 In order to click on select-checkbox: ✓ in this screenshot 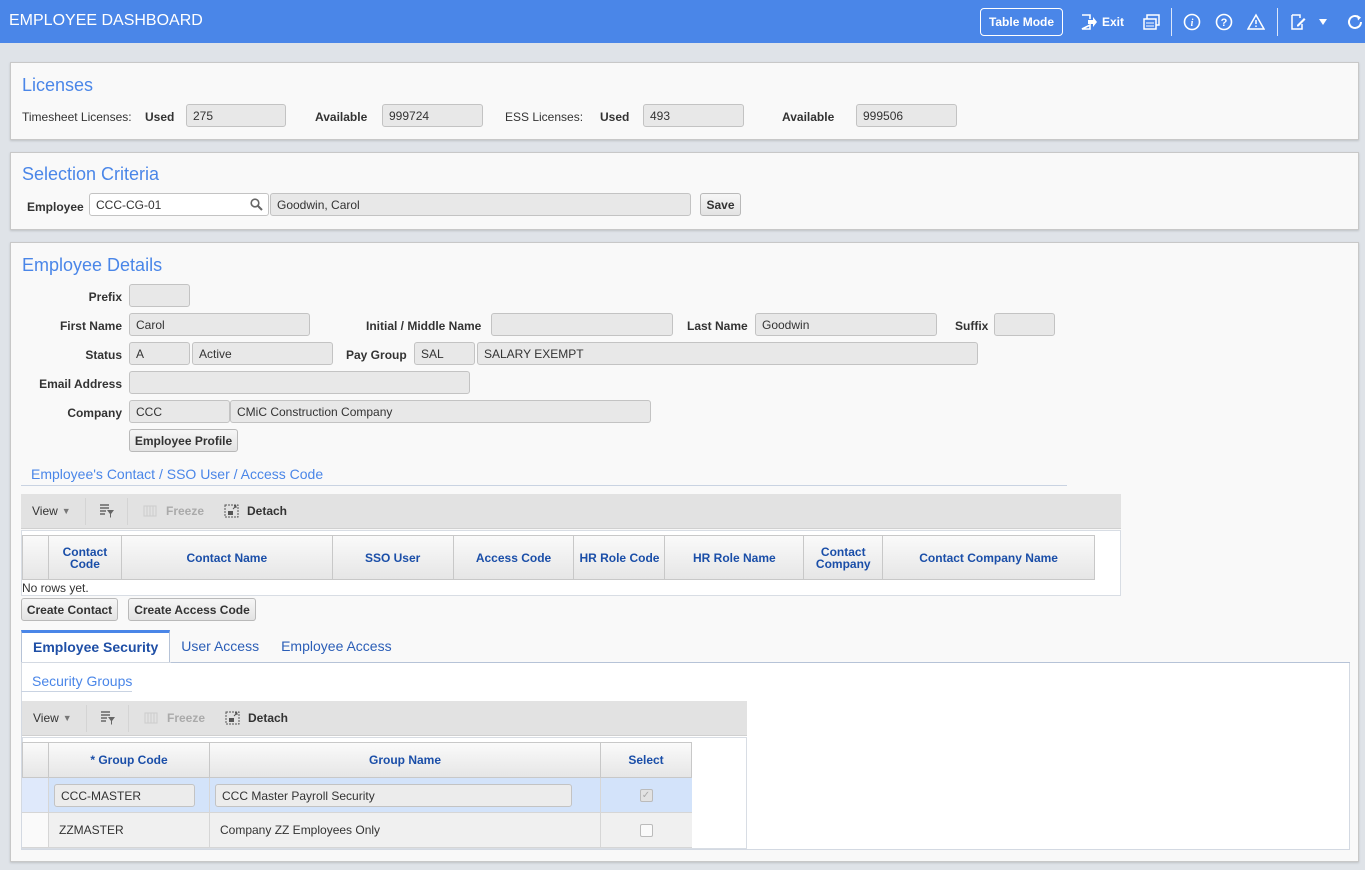, I will do `click(646, 795)`.